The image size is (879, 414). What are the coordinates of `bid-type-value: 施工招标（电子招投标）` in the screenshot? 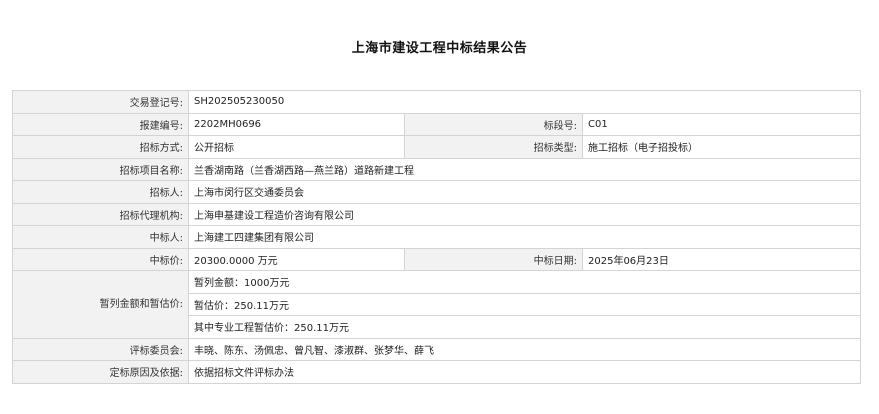 It's located at (721, 147).